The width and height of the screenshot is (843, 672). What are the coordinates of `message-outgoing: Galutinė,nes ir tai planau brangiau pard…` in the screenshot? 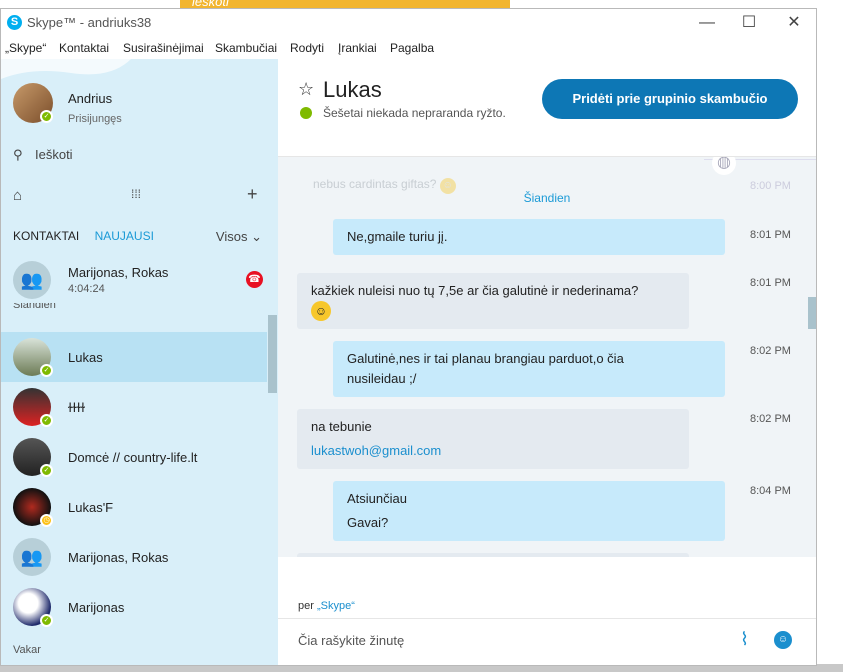 It's located at (529, 369).